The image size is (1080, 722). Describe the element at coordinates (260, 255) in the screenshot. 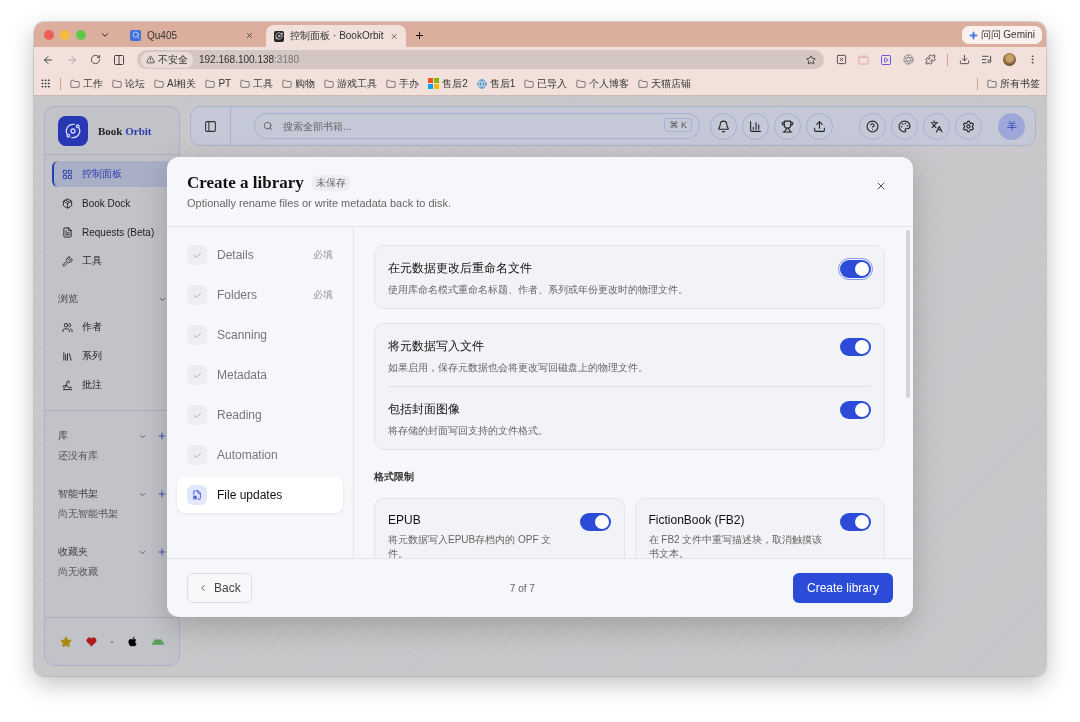

I see `step-item: Details 必填` at that location.